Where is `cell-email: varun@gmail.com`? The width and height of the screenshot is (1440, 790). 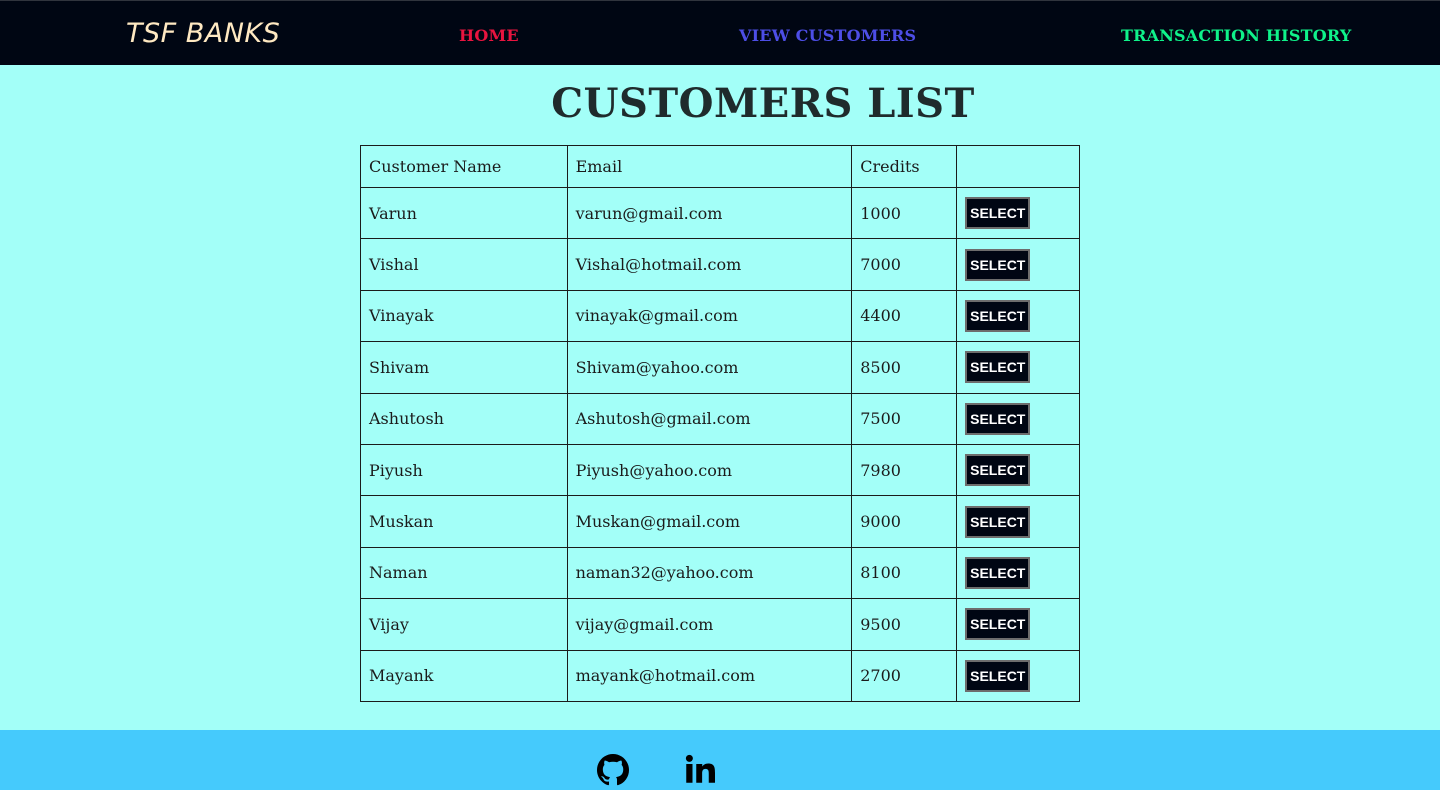
cell-email: varun@gmail.com is located at coordinates (709, 213).